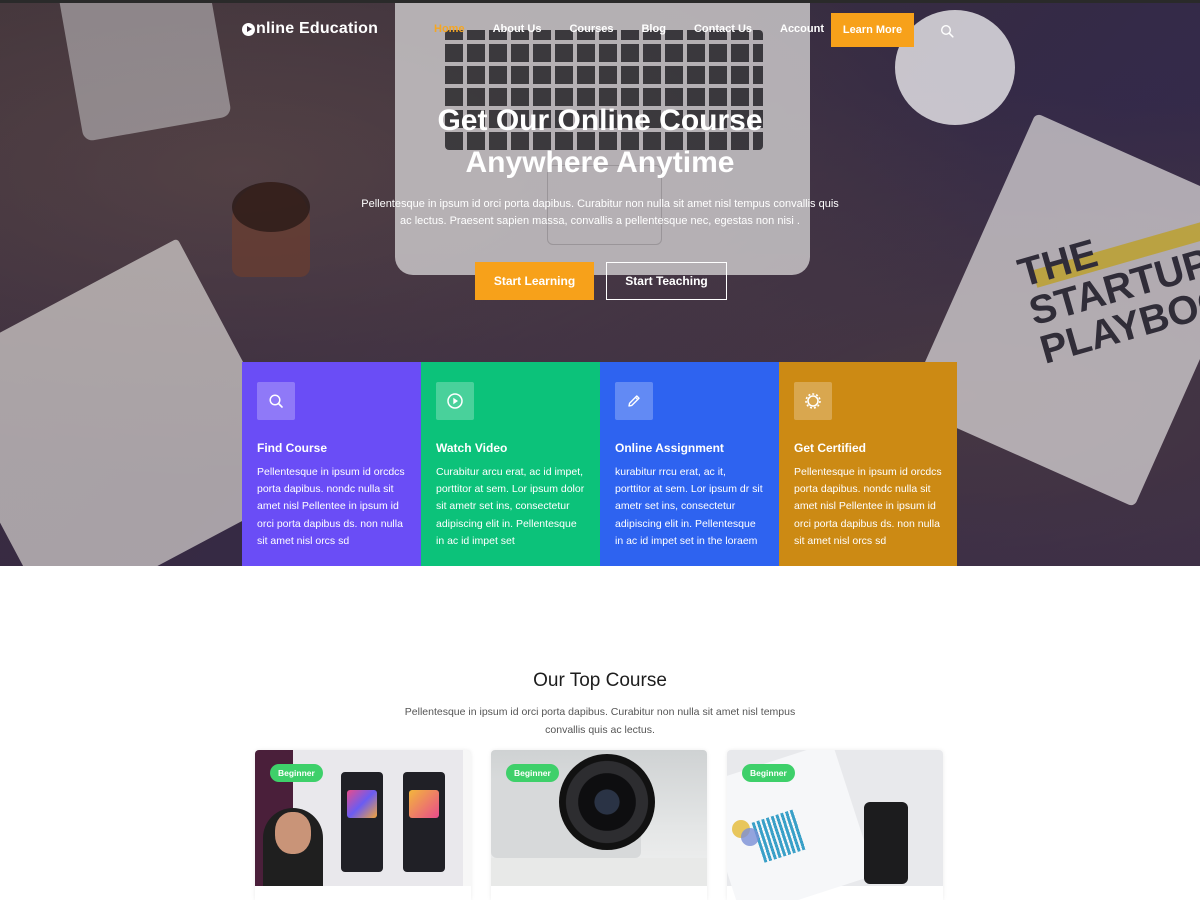  Describe the element at coordinates (534, 281) in the screenshot. I see `start-learning-button: Start Learning` at that location.